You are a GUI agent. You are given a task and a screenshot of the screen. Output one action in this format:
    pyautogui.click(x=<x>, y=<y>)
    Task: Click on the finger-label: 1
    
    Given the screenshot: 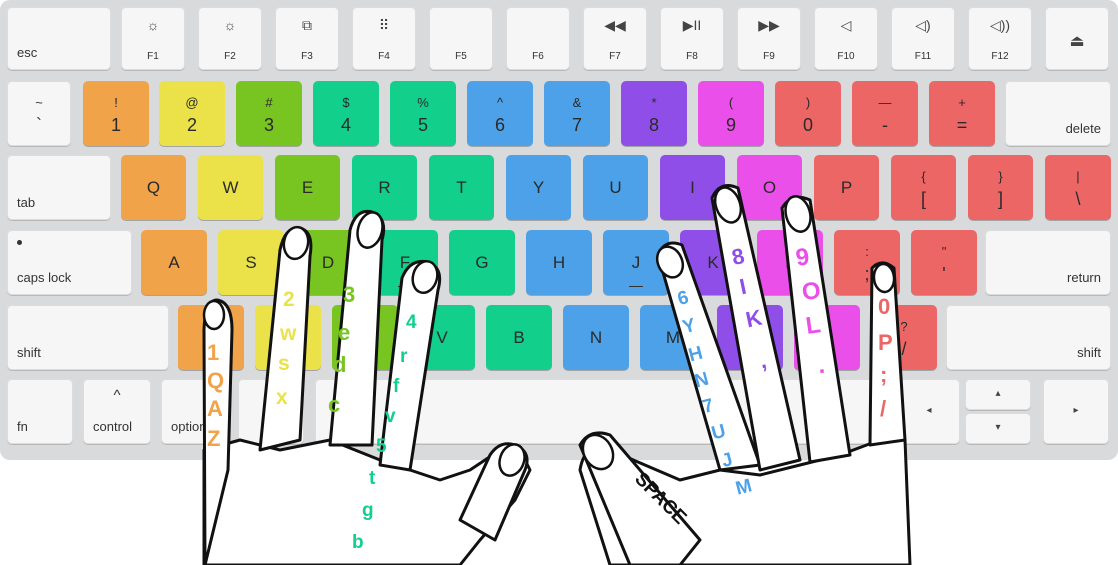 What is the action you would take?
    pyautogui.click(x=213, y=352)
    